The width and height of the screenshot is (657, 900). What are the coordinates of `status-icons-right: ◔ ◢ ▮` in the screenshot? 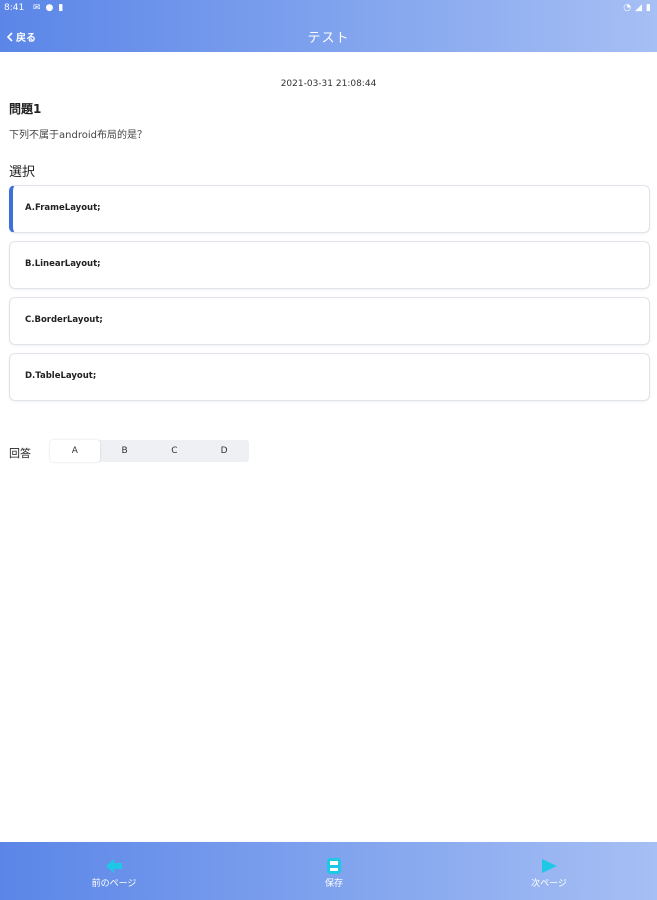 It's located at (637, 8).